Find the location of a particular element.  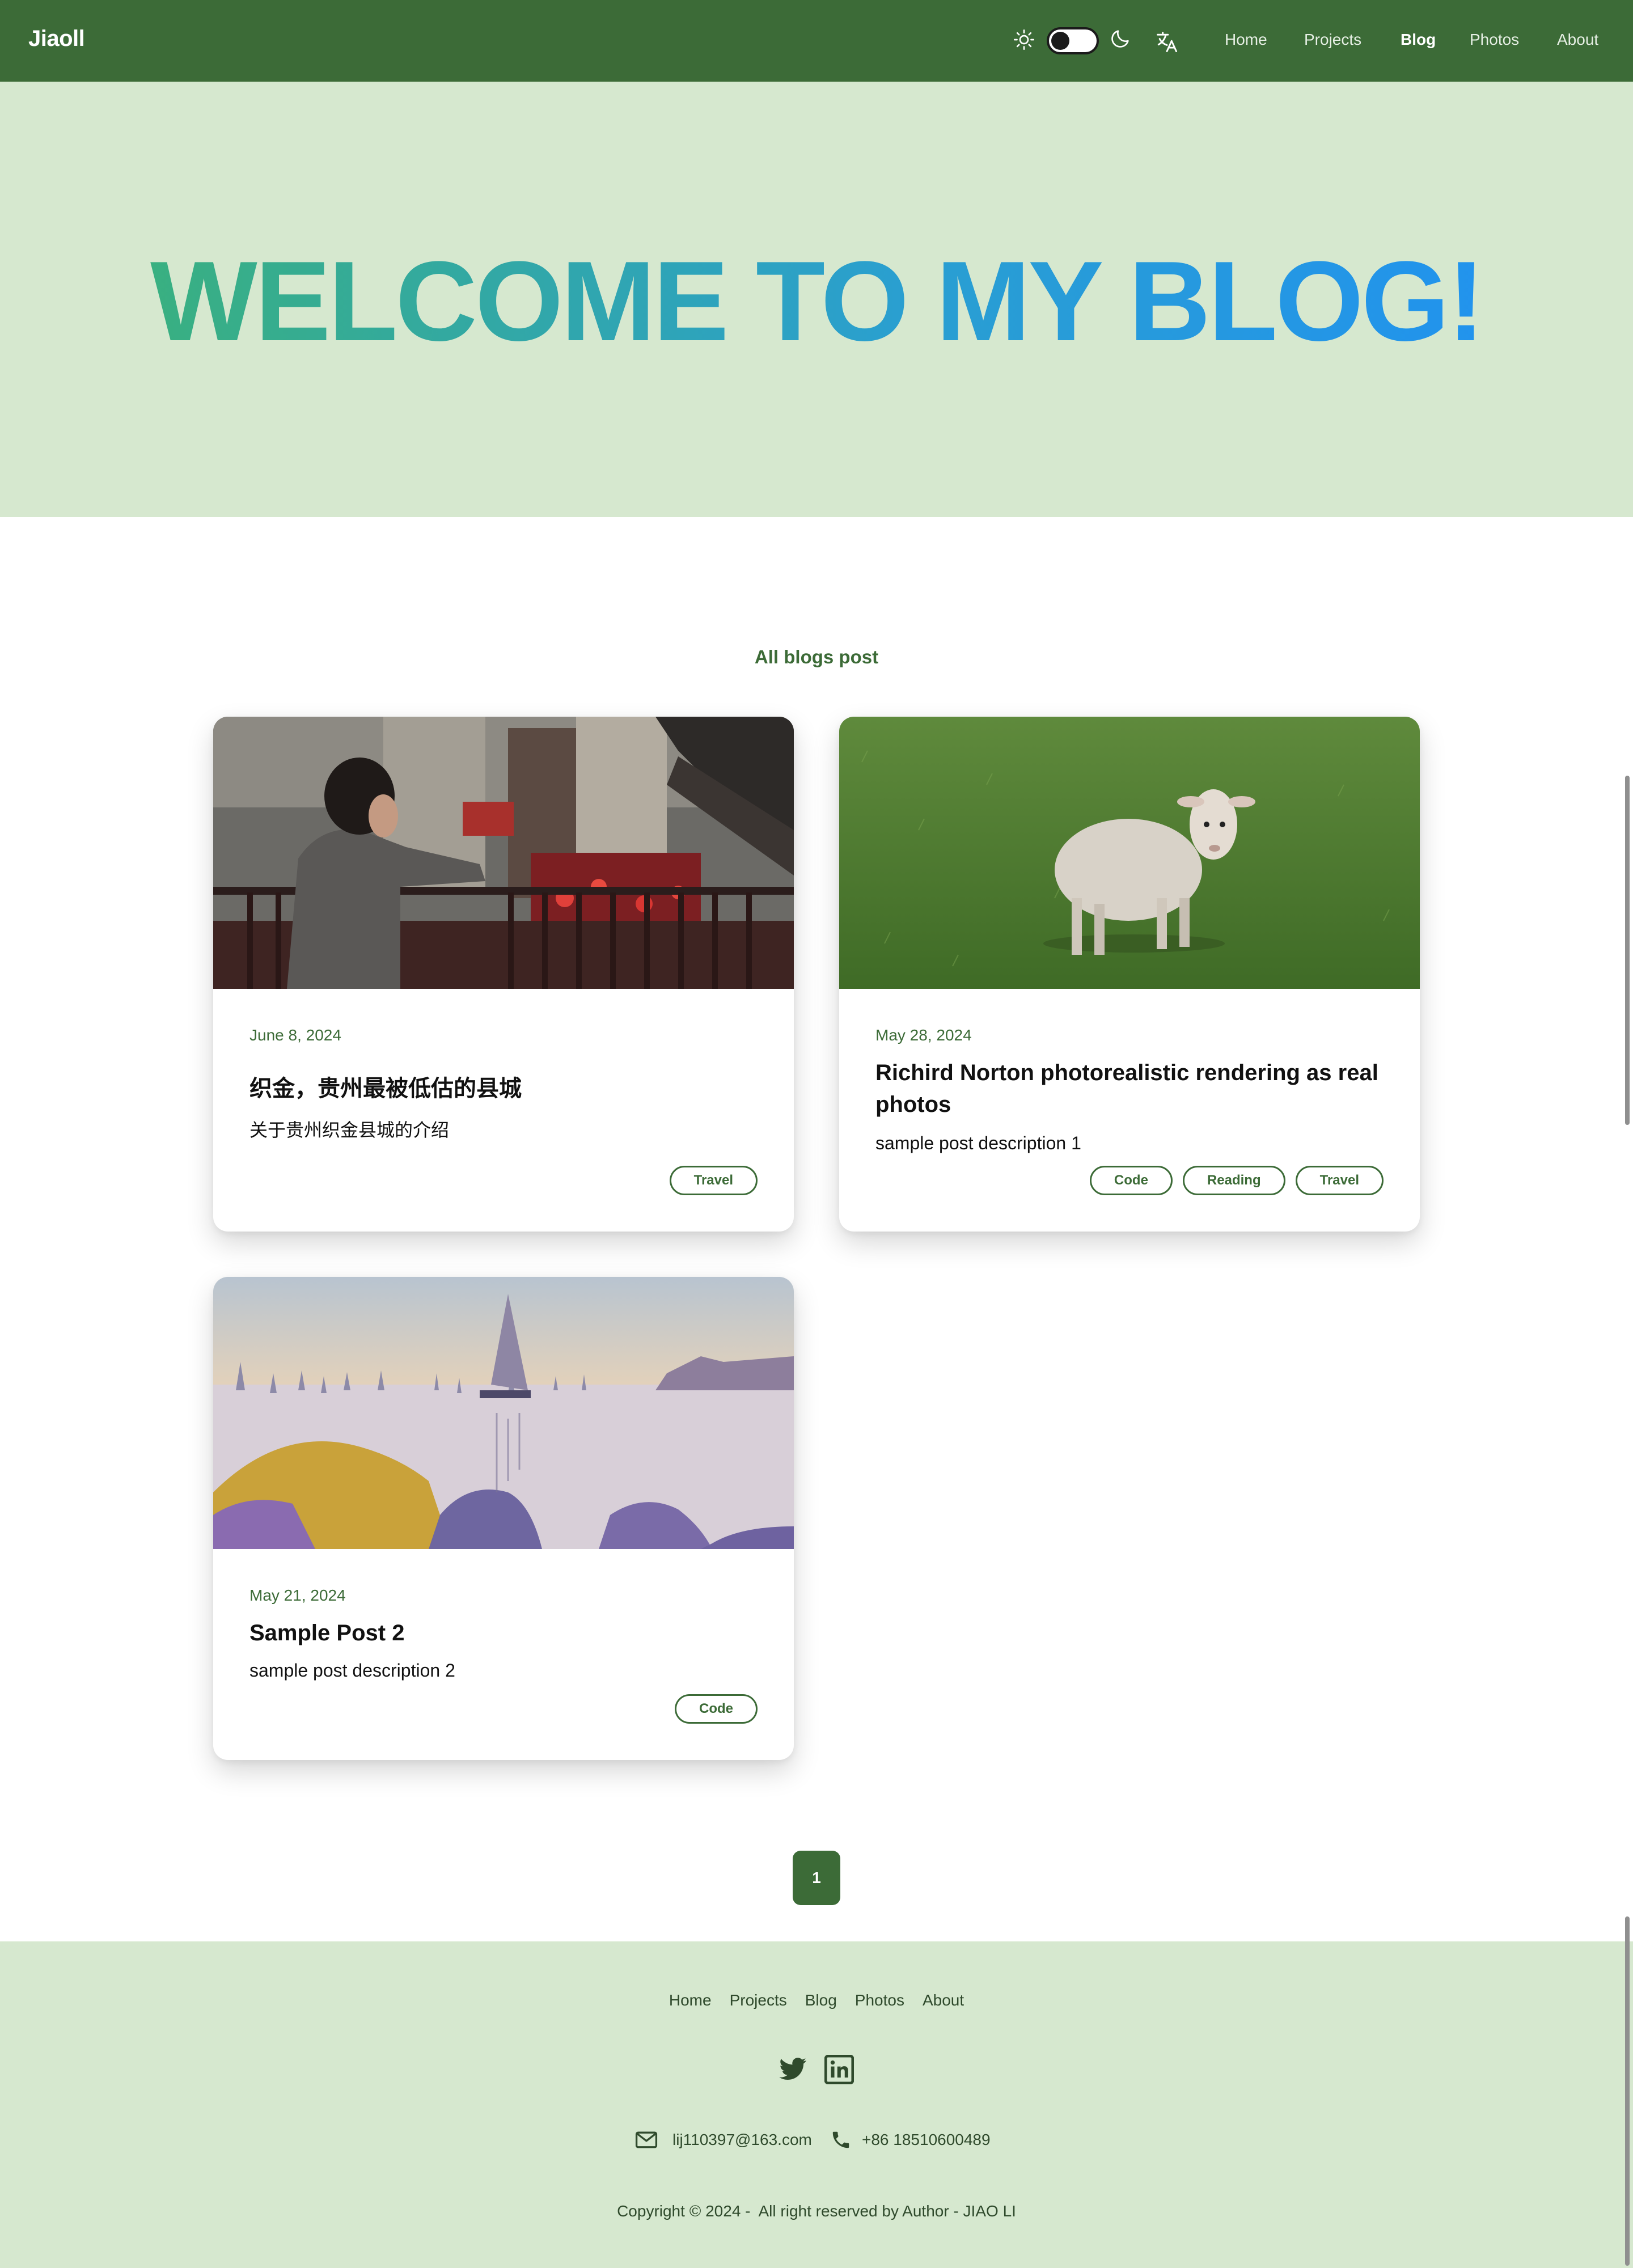

phone-icon is located at coordinates (841, 2139).